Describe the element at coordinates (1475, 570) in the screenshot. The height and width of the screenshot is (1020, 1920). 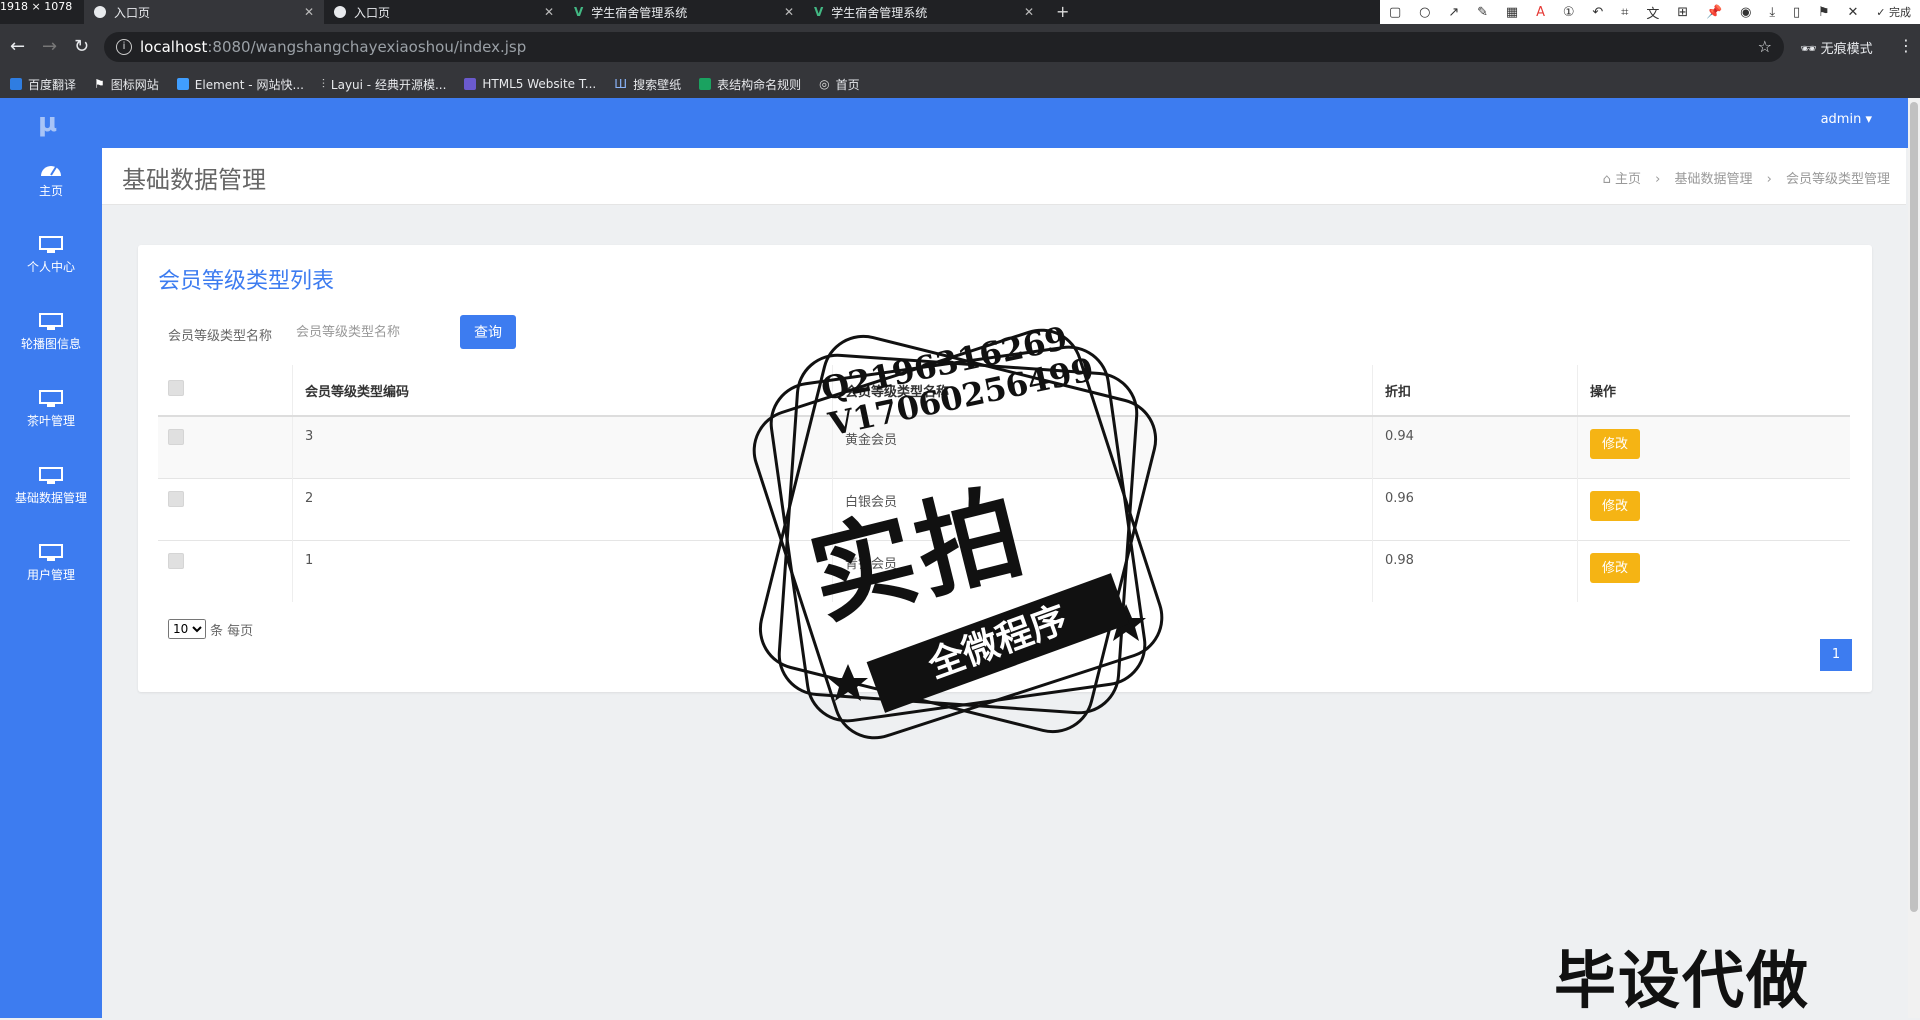
I see `discount-cell: 0.98` at that location.